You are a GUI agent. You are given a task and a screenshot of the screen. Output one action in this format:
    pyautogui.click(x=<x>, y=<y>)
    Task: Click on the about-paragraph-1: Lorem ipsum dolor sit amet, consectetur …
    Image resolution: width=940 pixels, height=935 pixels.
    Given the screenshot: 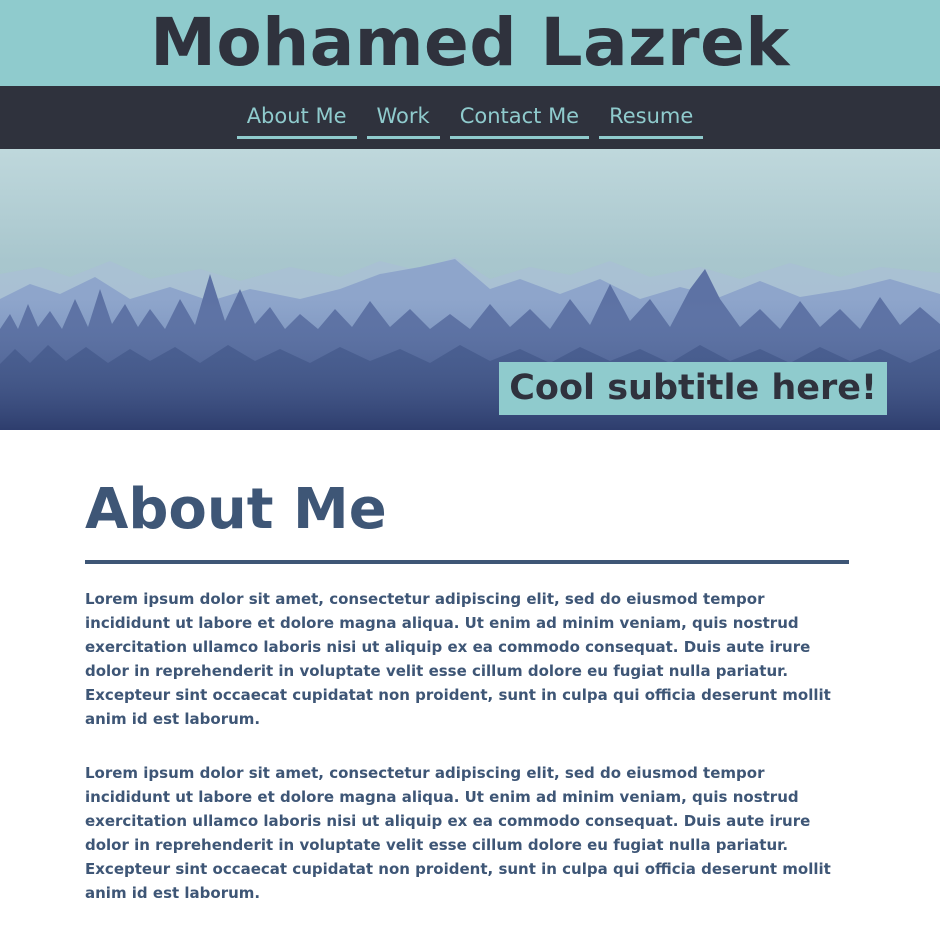 What is the action you would take?
    pyautogui.click(x=458, y=659)
    